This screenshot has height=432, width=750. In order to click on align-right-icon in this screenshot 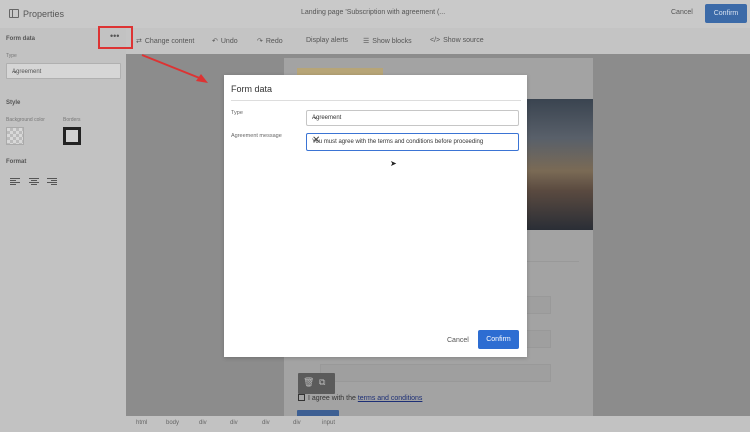, I will do `click(52, 182)`.